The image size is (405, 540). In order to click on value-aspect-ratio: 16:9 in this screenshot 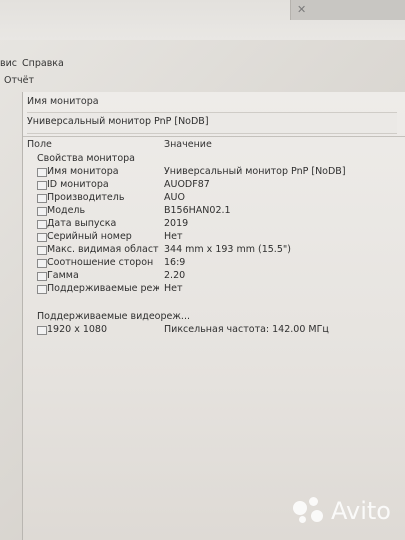, I will do `click(175, 262)`.